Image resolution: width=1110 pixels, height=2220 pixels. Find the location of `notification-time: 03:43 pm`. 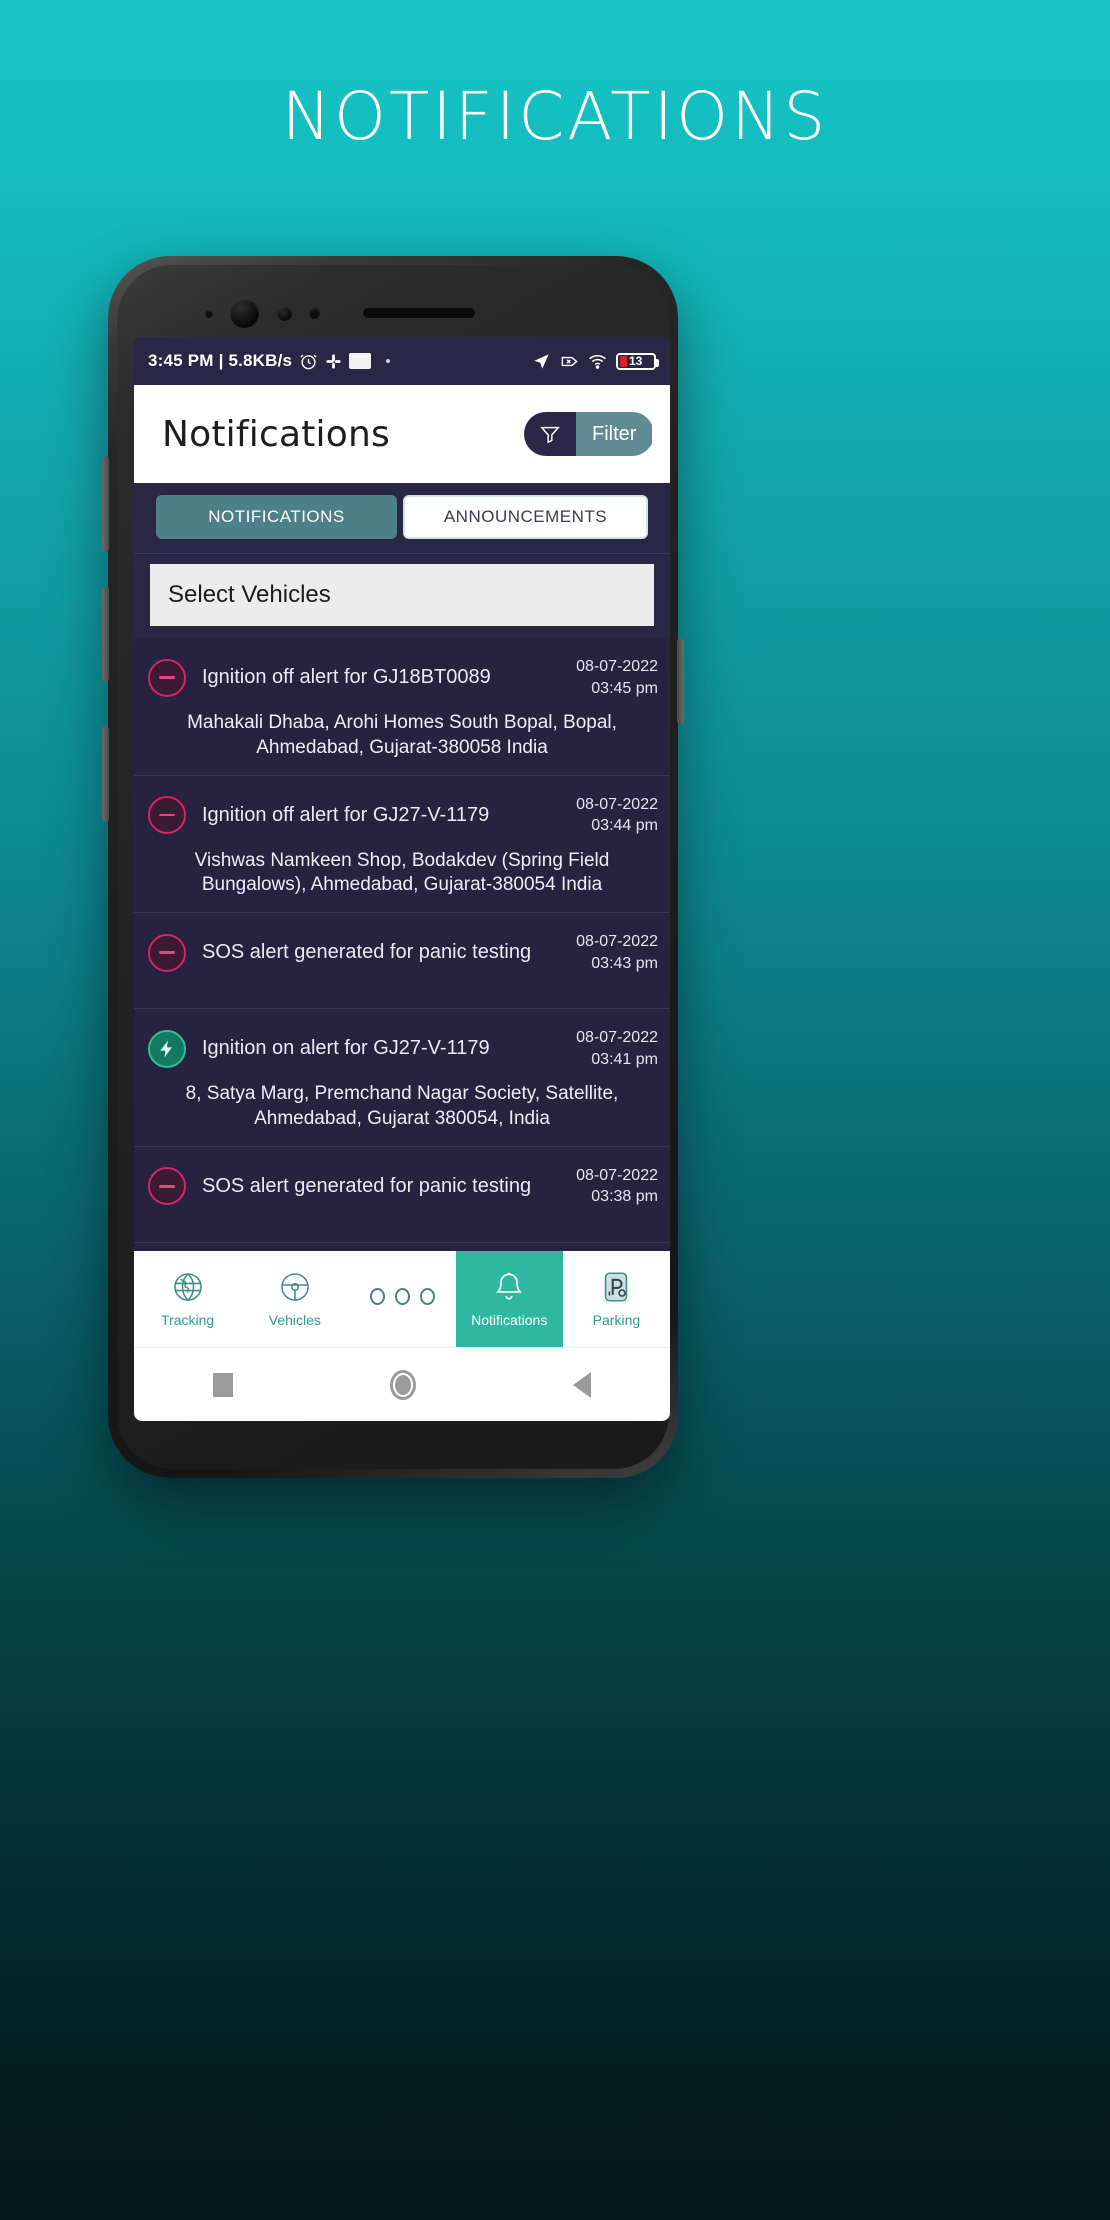

notification-time: 03:43 pm is located at coordinates (624, 963).